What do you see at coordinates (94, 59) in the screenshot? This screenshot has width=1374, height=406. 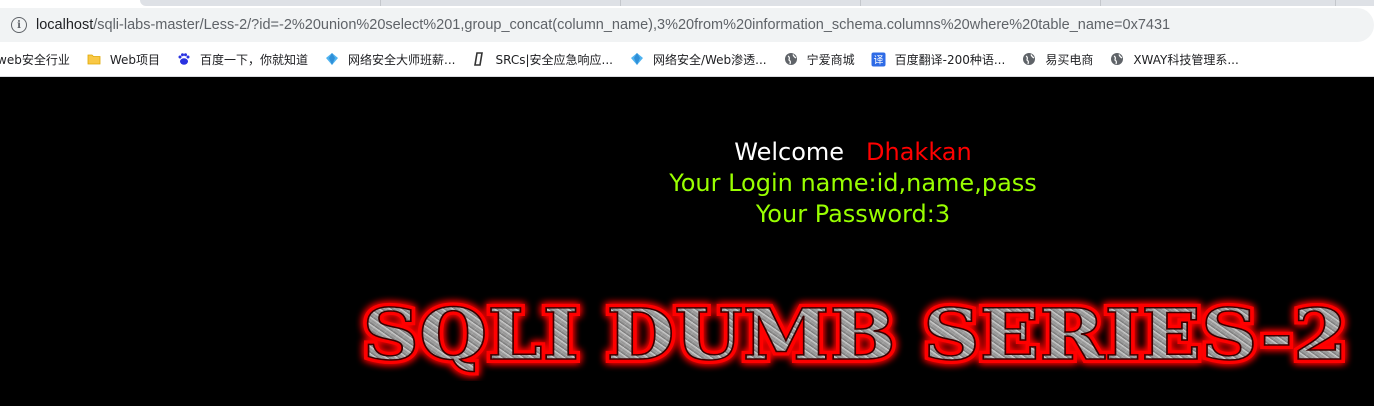 I see `folder-icon` at bounding box center [94, 59].